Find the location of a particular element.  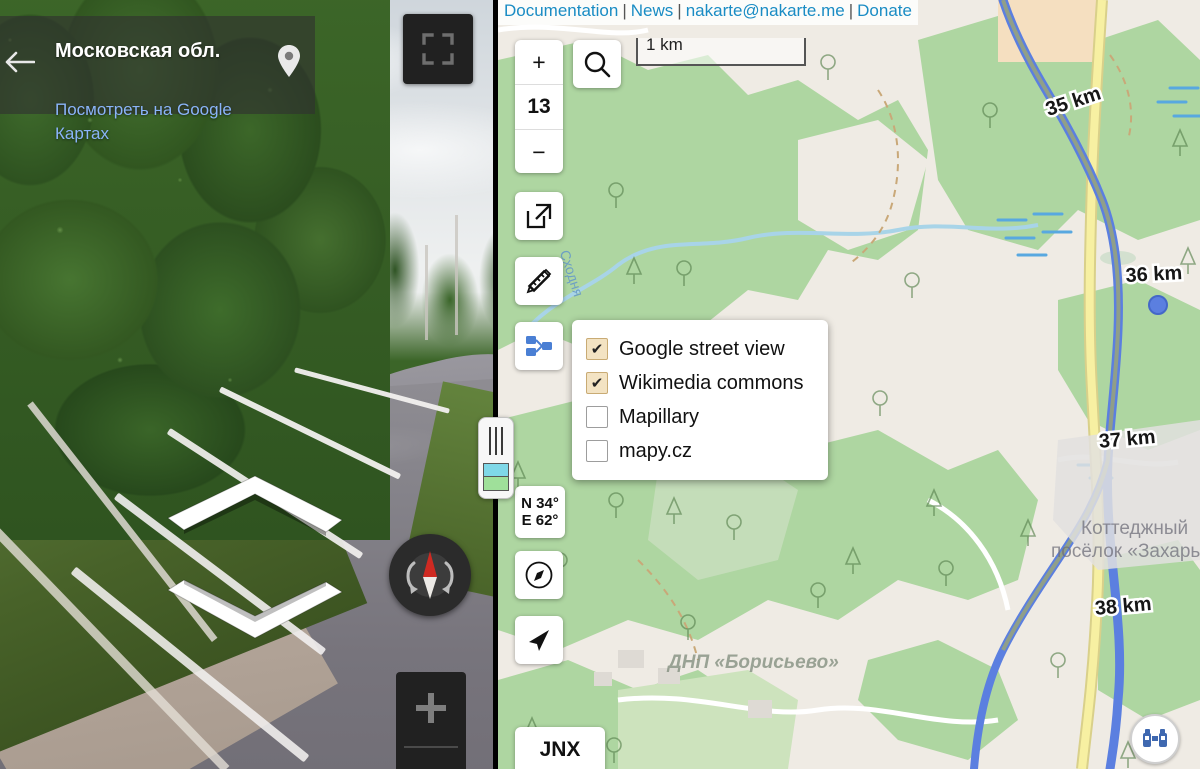

layer-label: mapy.cz is located at coordinates (655, 450).